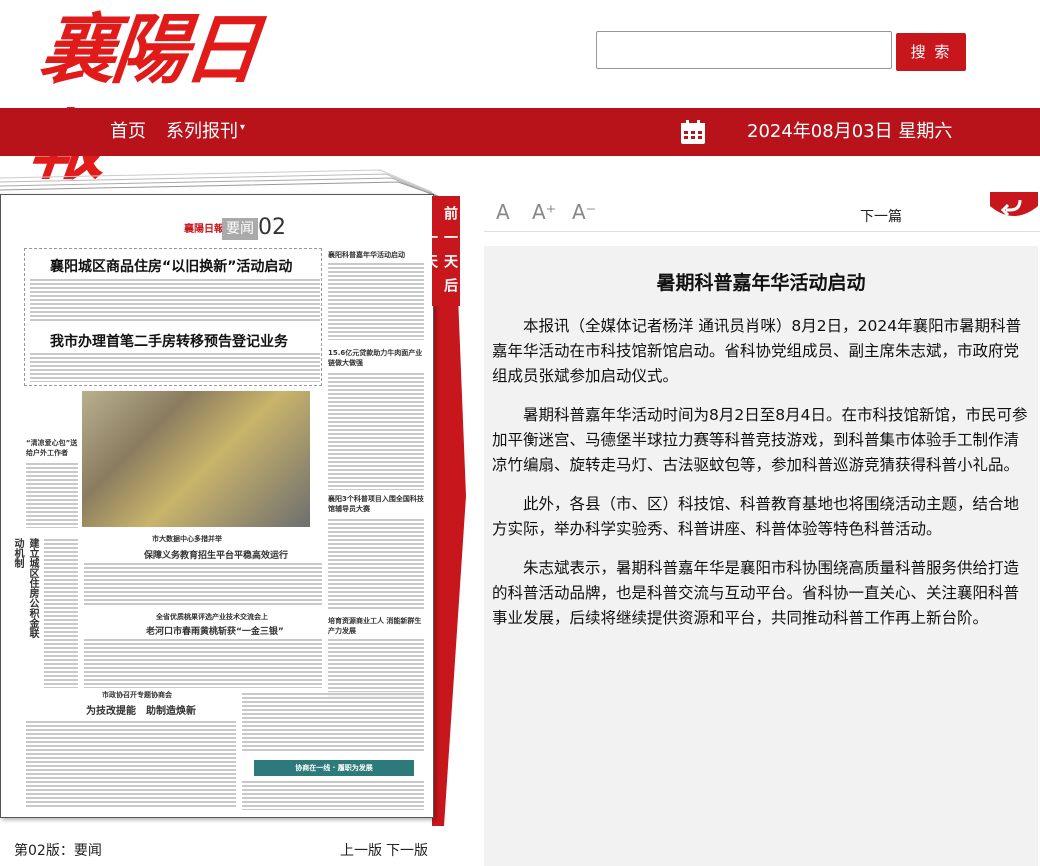 Image resolution: width=1040 pixels, height=866 pixels. I want to click on np-sub-3: 市政协召开专题协商会, so click(137, 695).